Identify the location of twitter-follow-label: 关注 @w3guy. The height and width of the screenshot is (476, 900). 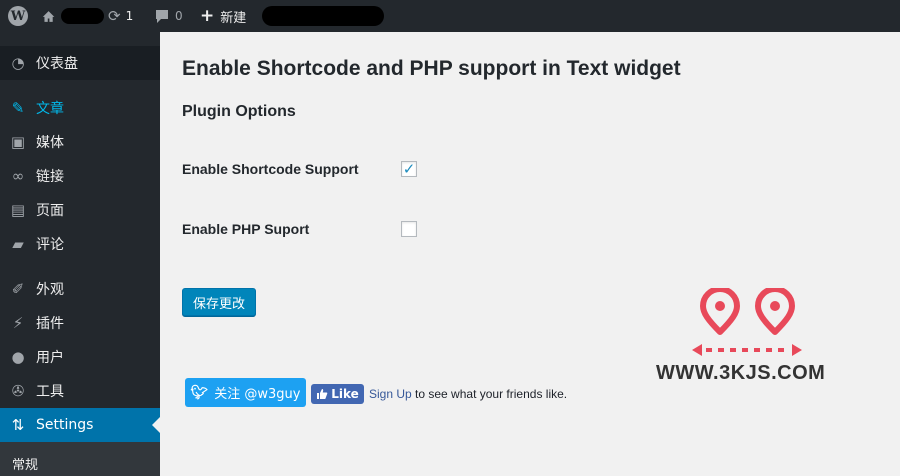
(257, 394).